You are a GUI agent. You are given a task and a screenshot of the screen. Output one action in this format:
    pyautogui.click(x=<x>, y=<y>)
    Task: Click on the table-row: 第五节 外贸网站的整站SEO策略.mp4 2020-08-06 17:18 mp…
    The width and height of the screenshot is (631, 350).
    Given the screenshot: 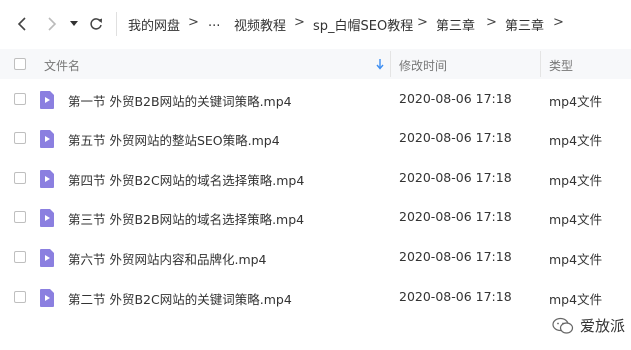 What is the action you would take?
    pyautogui.click(x=315, y=139)
    